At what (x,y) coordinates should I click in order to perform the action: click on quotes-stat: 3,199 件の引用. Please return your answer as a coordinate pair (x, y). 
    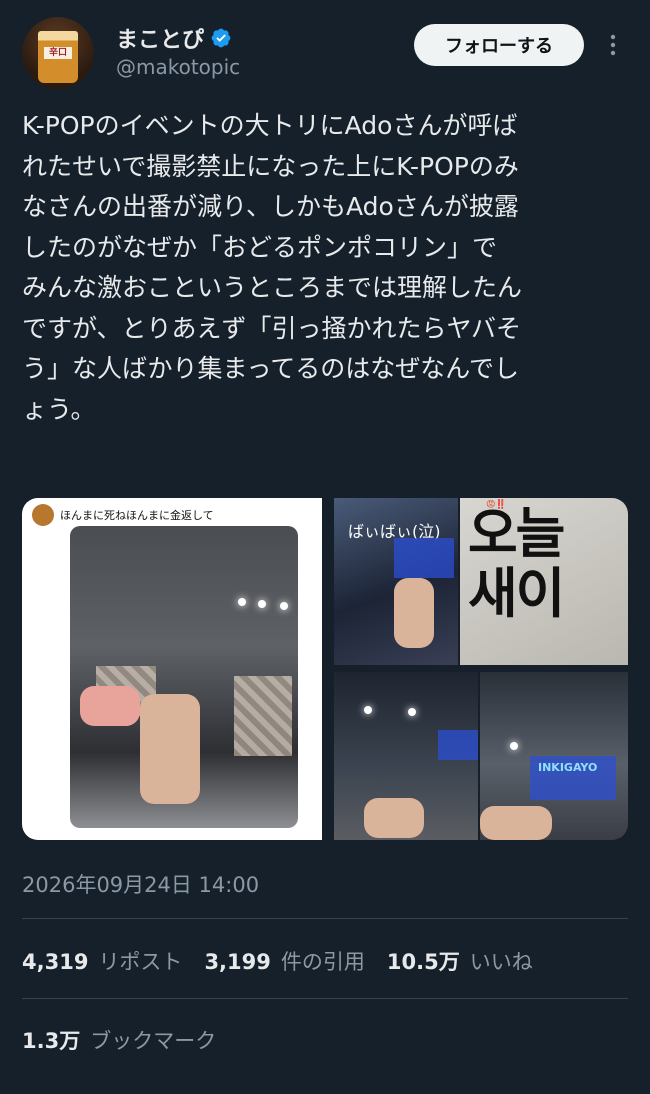
    Looking at the image, I should click on (284, 961).